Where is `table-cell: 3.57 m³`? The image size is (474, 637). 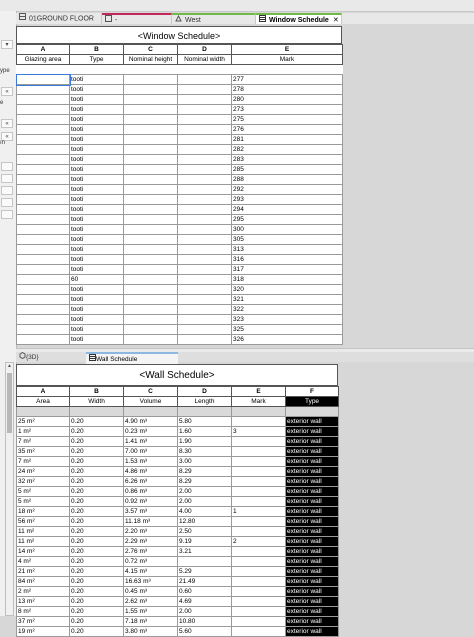 table-cell: 3.57 m³ is located at coordinates (150, 511).